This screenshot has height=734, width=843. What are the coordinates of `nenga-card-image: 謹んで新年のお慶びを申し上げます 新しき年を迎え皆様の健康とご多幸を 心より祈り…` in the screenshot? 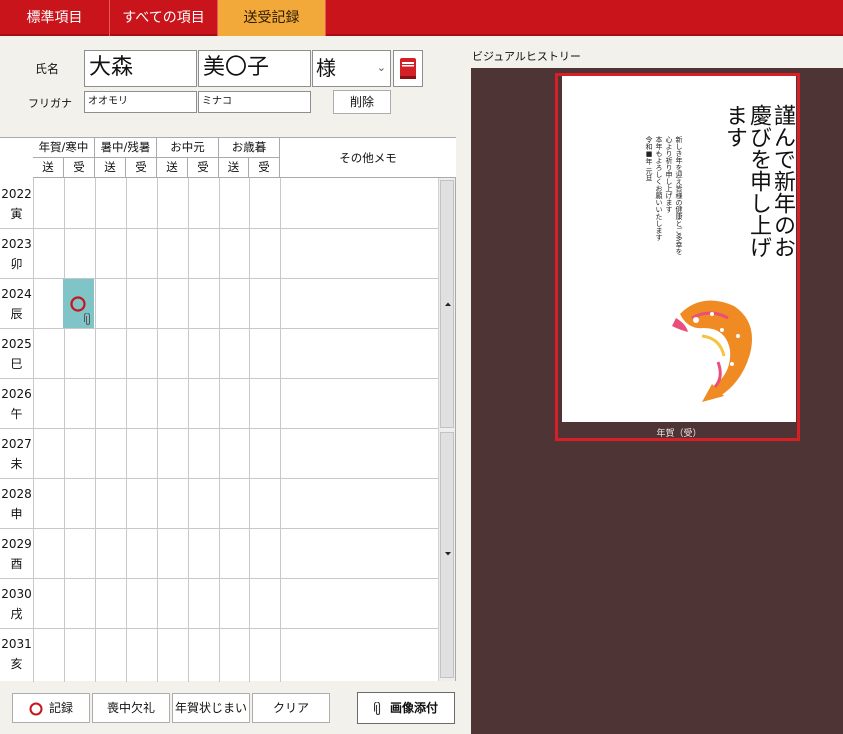 It's located at (679, 249).